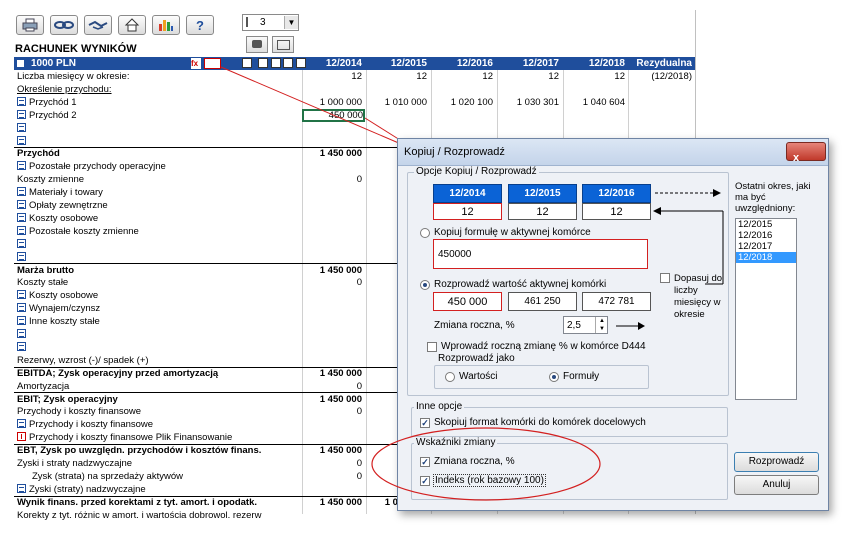 The width and height of the screenshot is (857, 536). I want to click on last-period-option-selected: 12/2018, so click(766, 257).